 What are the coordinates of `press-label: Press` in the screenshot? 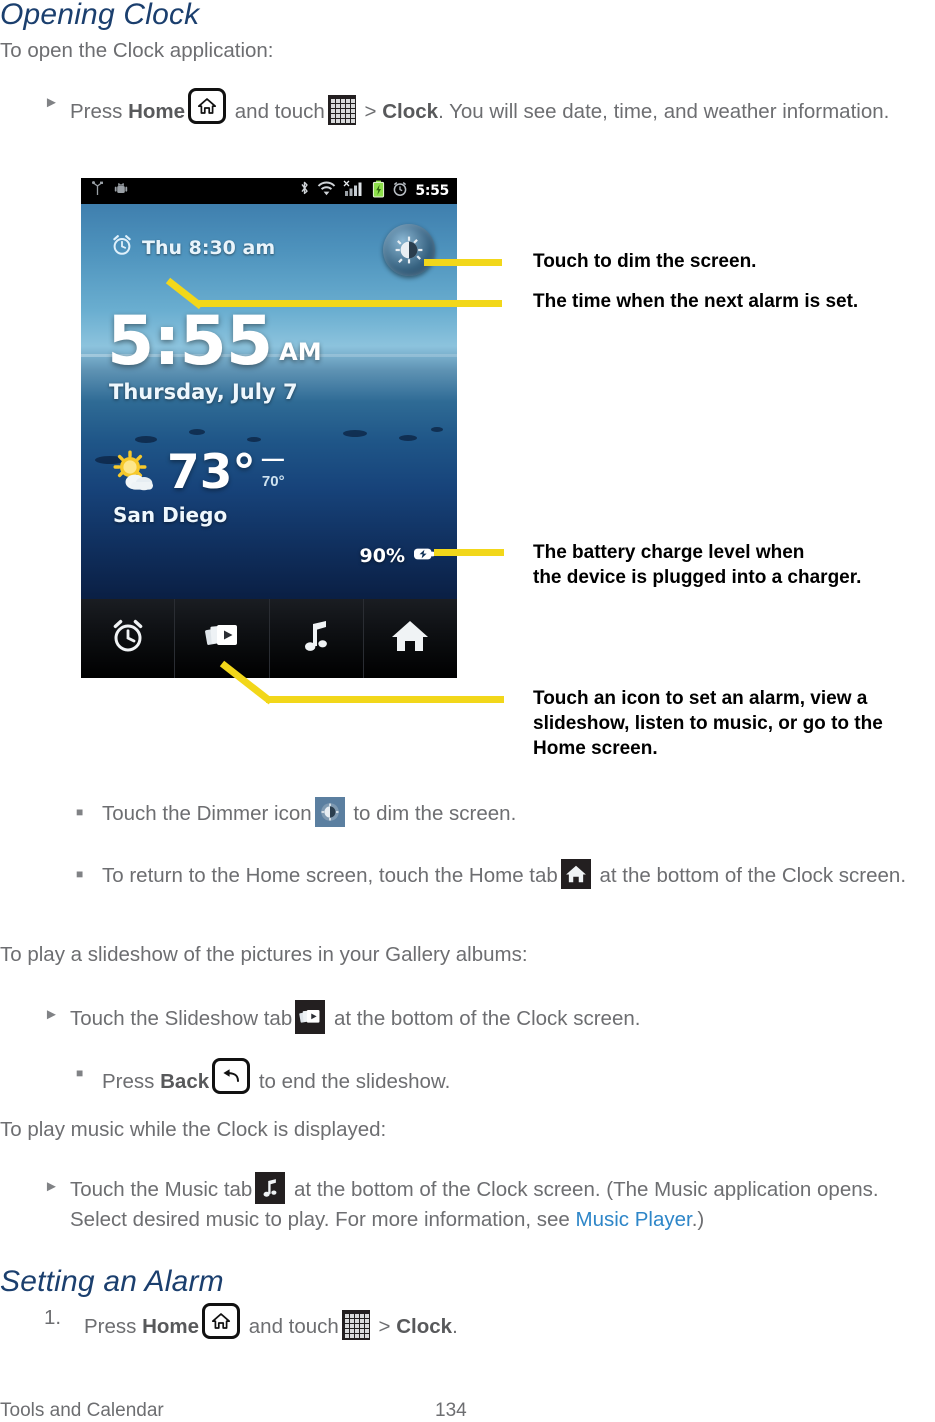 It's located at (96, 111).